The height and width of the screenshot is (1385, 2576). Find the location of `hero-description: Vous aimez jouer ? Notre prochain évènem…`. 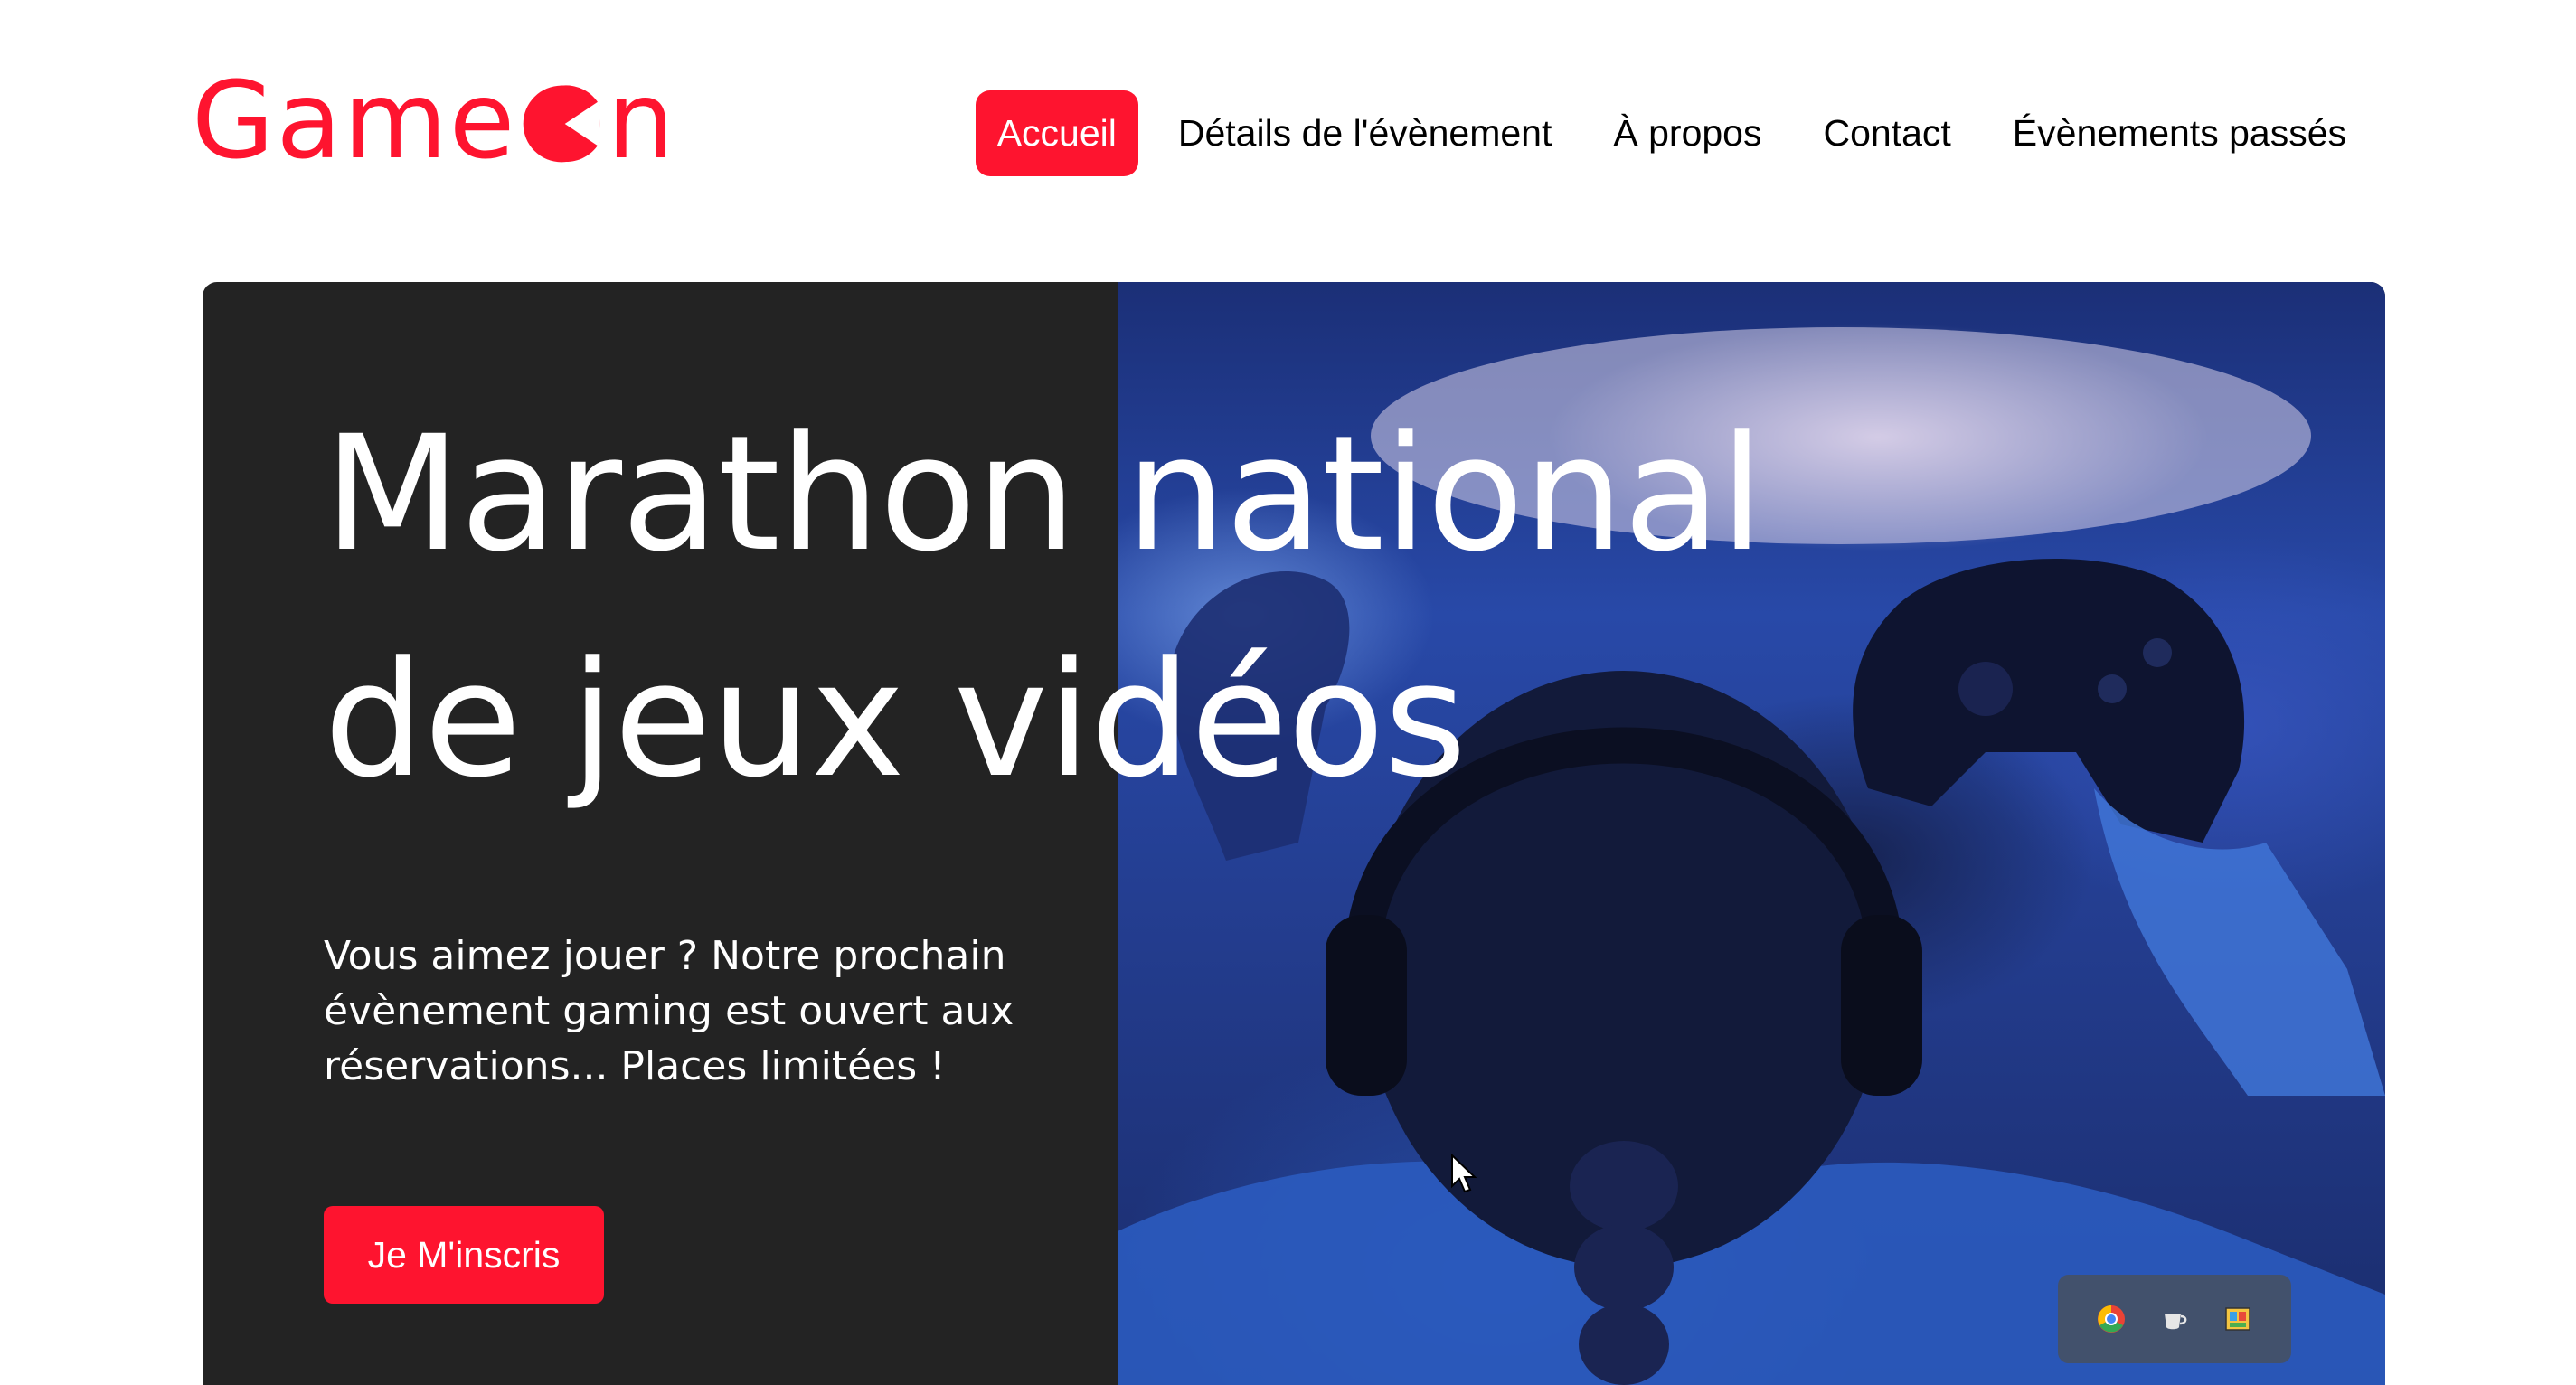

hero-description: Vous aimez jouer ? Notre prochain évènem… is located at coordinates (669, 1011).